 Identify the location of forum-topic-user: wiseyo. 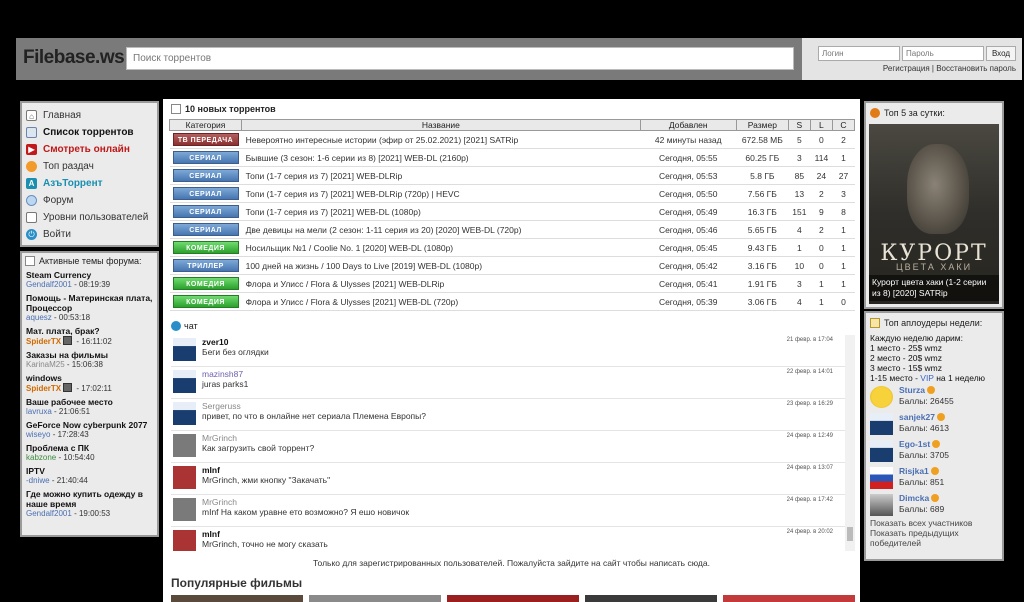
(38, 434).